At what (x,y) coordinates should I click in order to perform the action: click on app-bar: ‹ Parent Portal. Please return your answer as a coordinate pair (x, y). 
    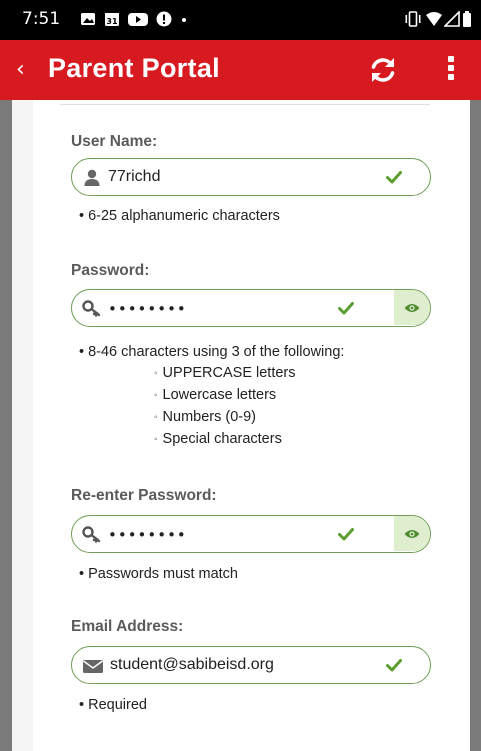
    Looking at the image, I should click on (240, 70).